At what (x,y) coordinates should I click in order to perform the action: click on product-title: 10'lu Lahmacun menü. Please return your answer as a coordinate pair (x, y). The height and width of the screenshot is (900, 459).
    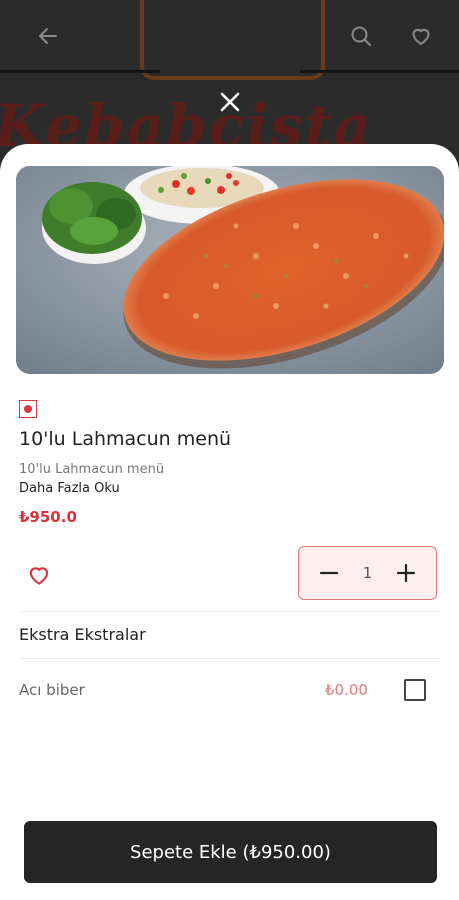
    Looking at the image, I should click on (125, 439).